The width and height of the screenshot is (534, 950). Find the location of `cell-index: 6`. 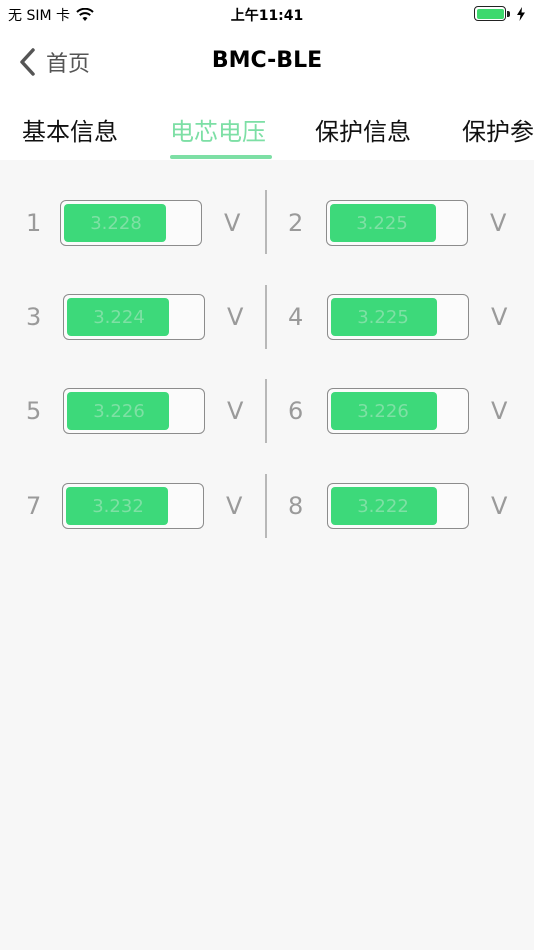

cell-index: 6 is located at coordinates (296, 411).